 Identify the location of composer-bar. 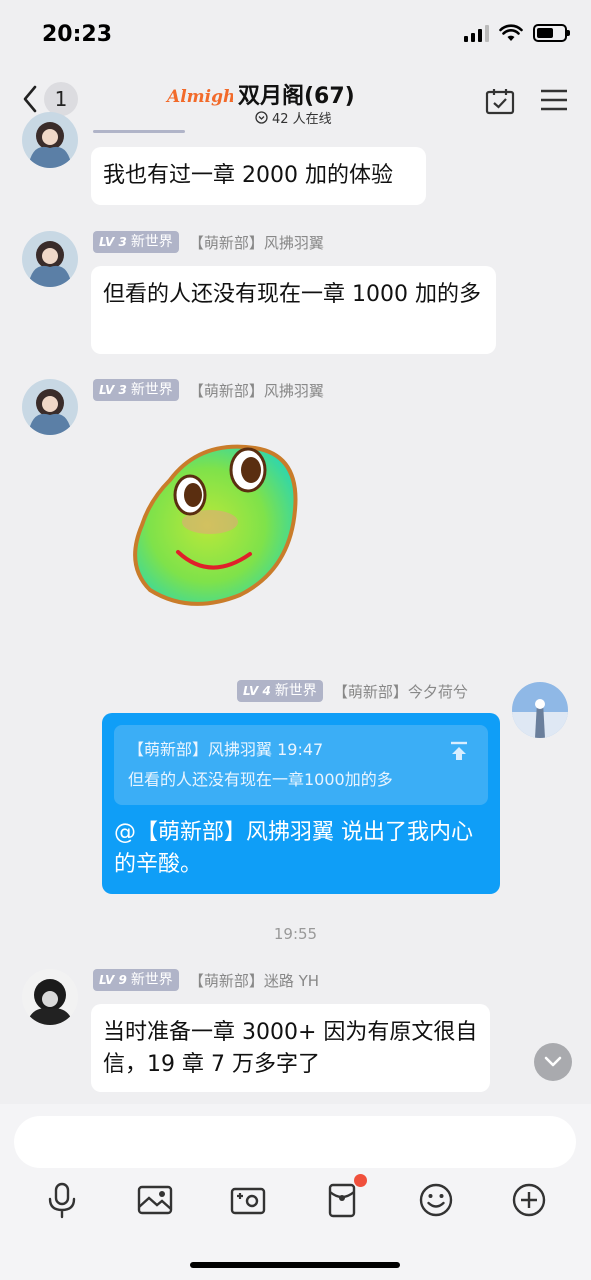
(295, 1192).